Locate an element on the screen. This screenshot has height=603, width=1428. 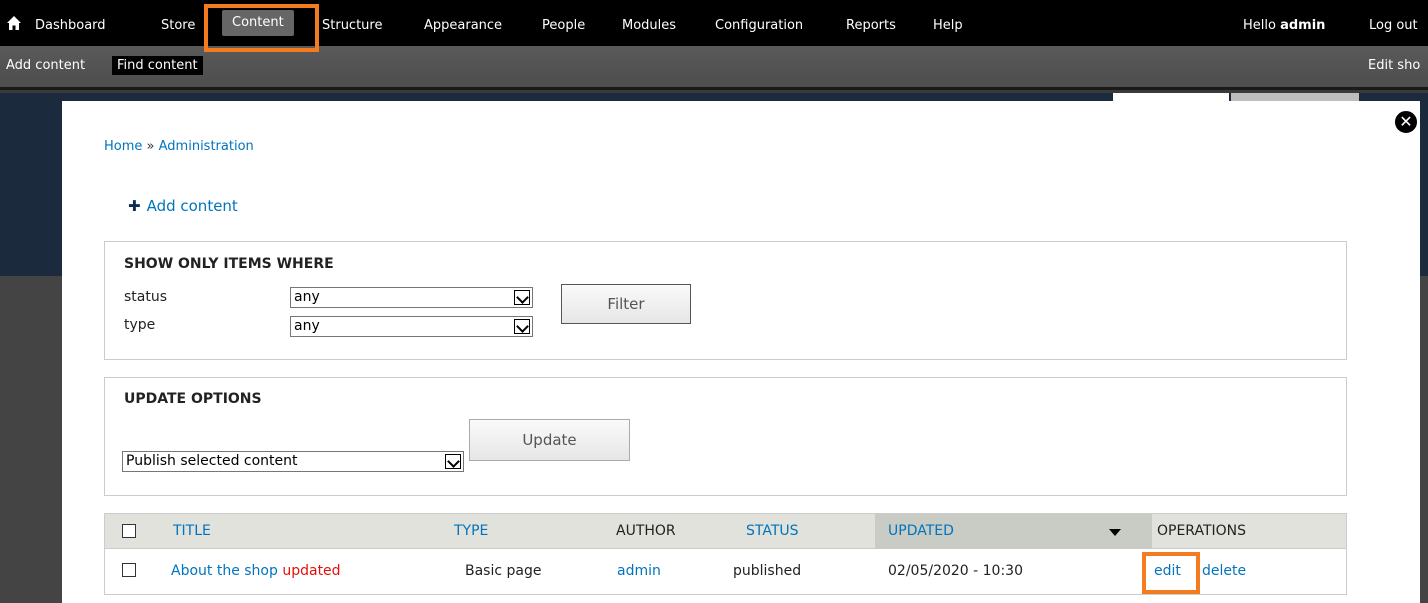
logout-link: Log out is located at coordinates (1393, 26).